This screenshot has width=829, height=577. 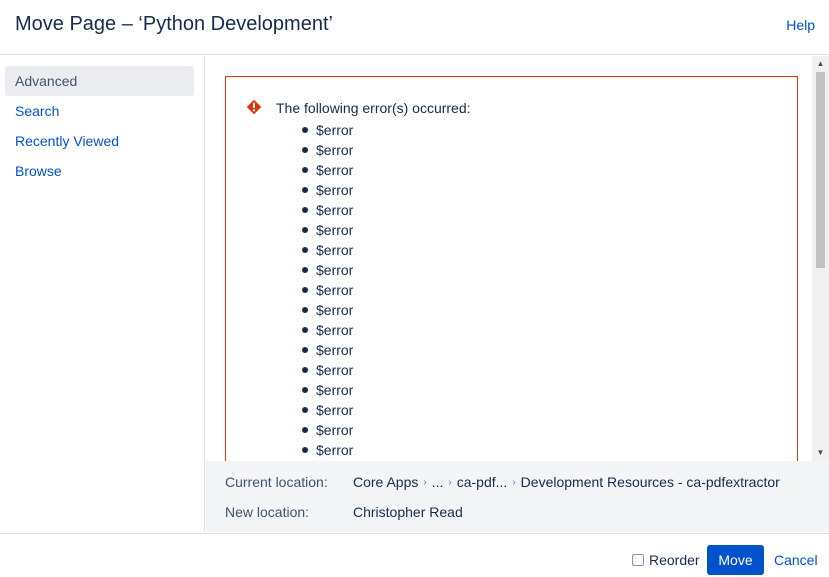 I want to click on new-location-value: Christopher Read, so click(x=408, y=512).